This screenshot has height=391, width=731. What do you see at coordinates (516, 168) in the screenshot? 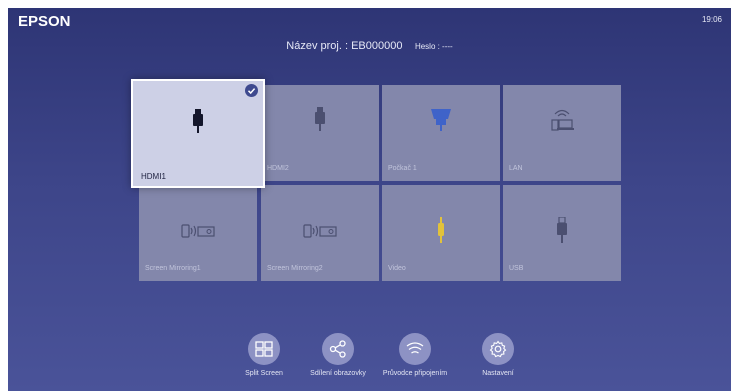
I see `source-label: LAN` at bounding box center [516, 168].